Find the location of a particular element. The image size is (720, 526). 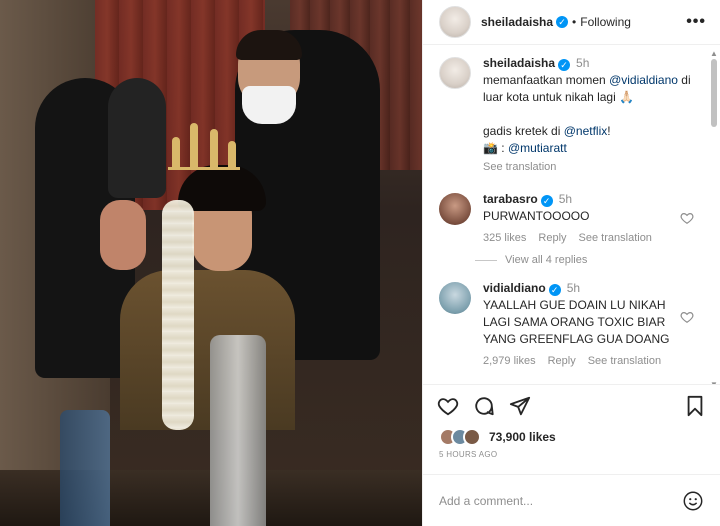

author-username: sheiladaisha is located at coordinates (517, 22).